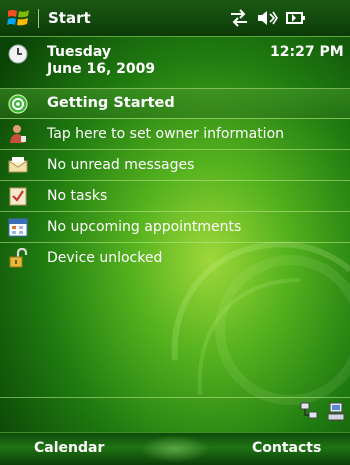 This screenshot has width=350, height=465. I want to click on title-bar: Start, so click(175, 18).